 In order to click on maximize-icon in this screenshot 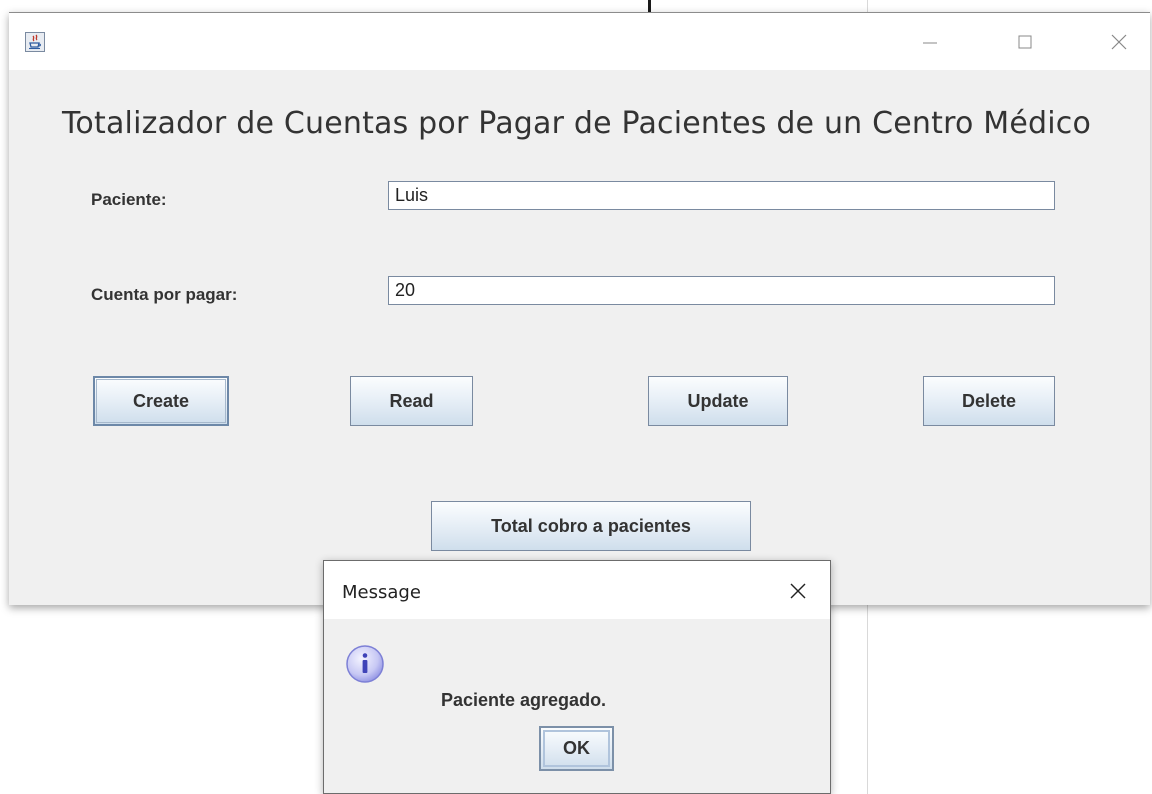, I will do `click(1025, 42)`.